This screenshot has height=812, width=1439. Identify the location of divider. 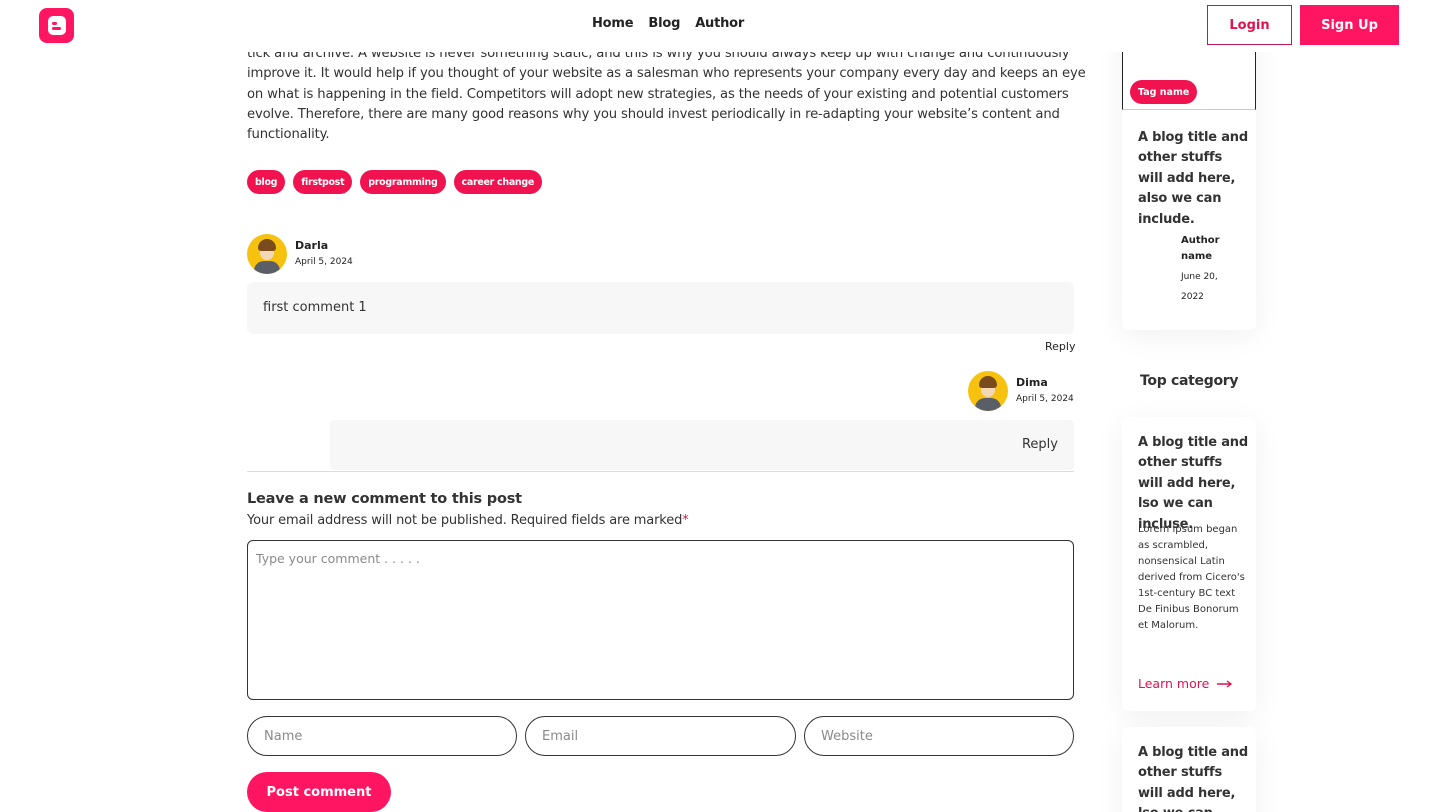
(660, 471).